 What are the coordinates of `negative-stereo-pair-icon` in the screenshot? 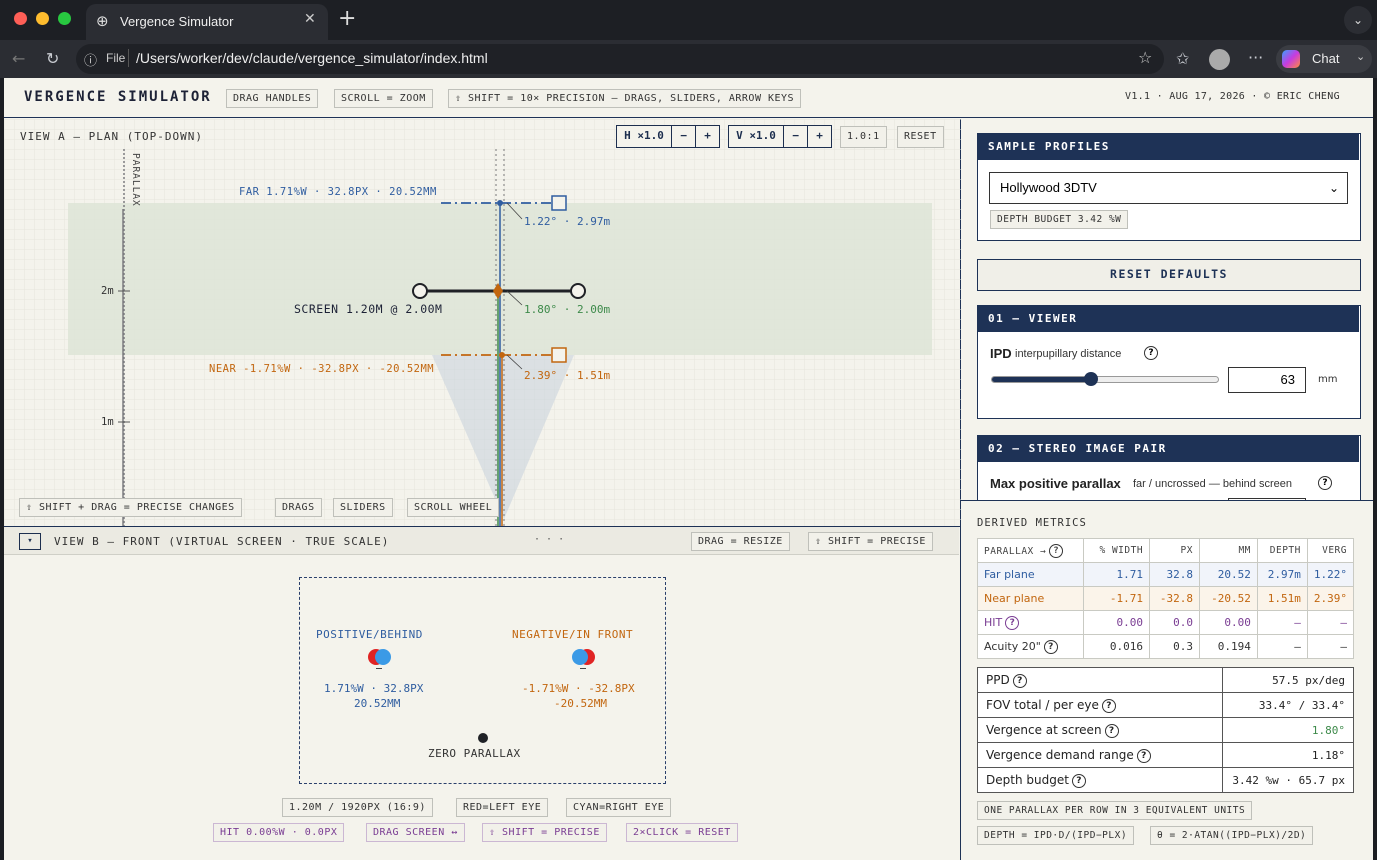 It's located at (587, 659).